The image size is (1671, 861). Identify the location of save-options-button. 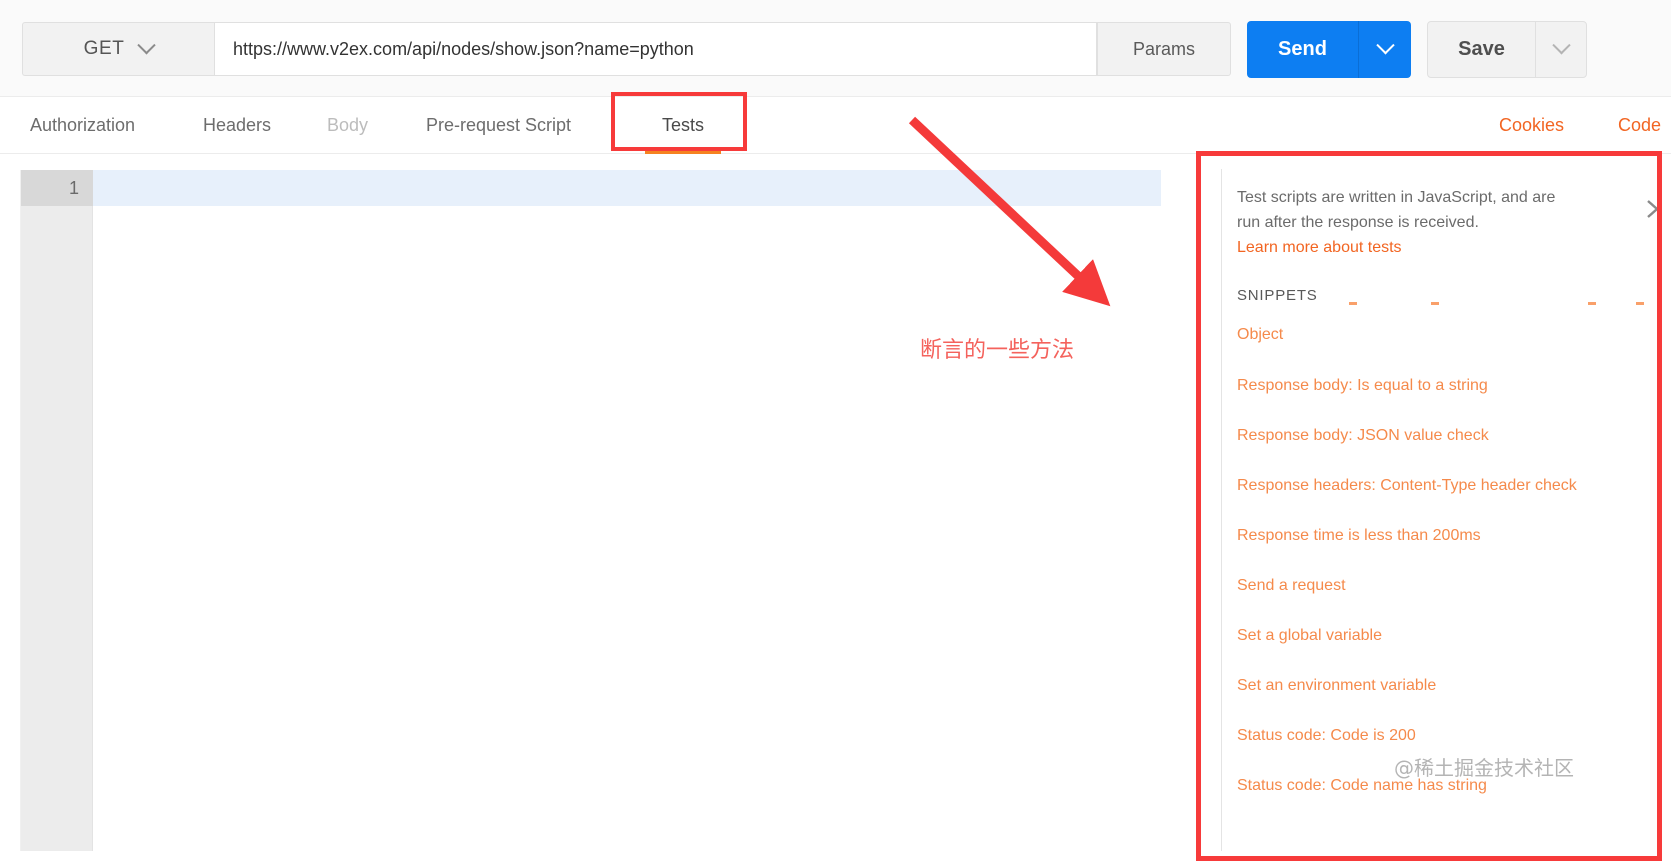
(1560, 49).